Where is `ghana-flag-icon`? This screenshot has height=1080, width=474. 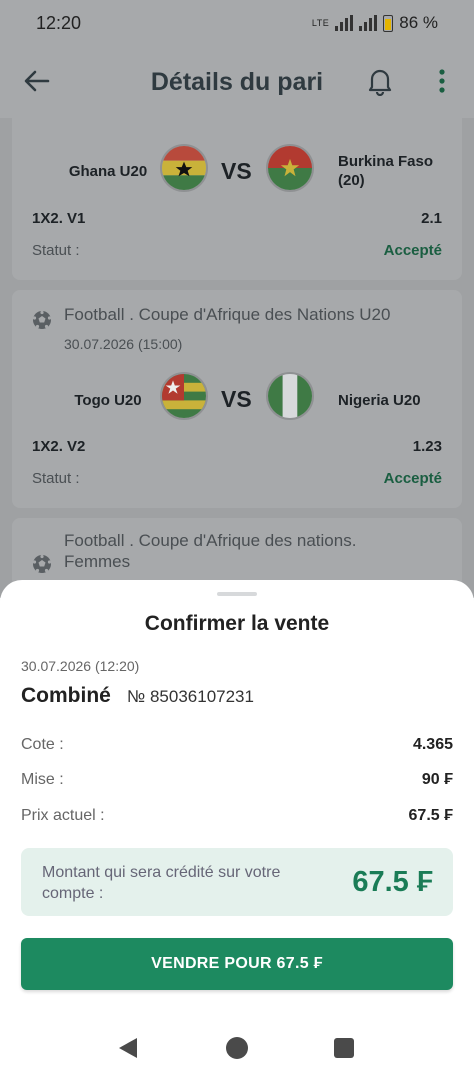 ghana-flag-icon is located at coordinates (184, 168).